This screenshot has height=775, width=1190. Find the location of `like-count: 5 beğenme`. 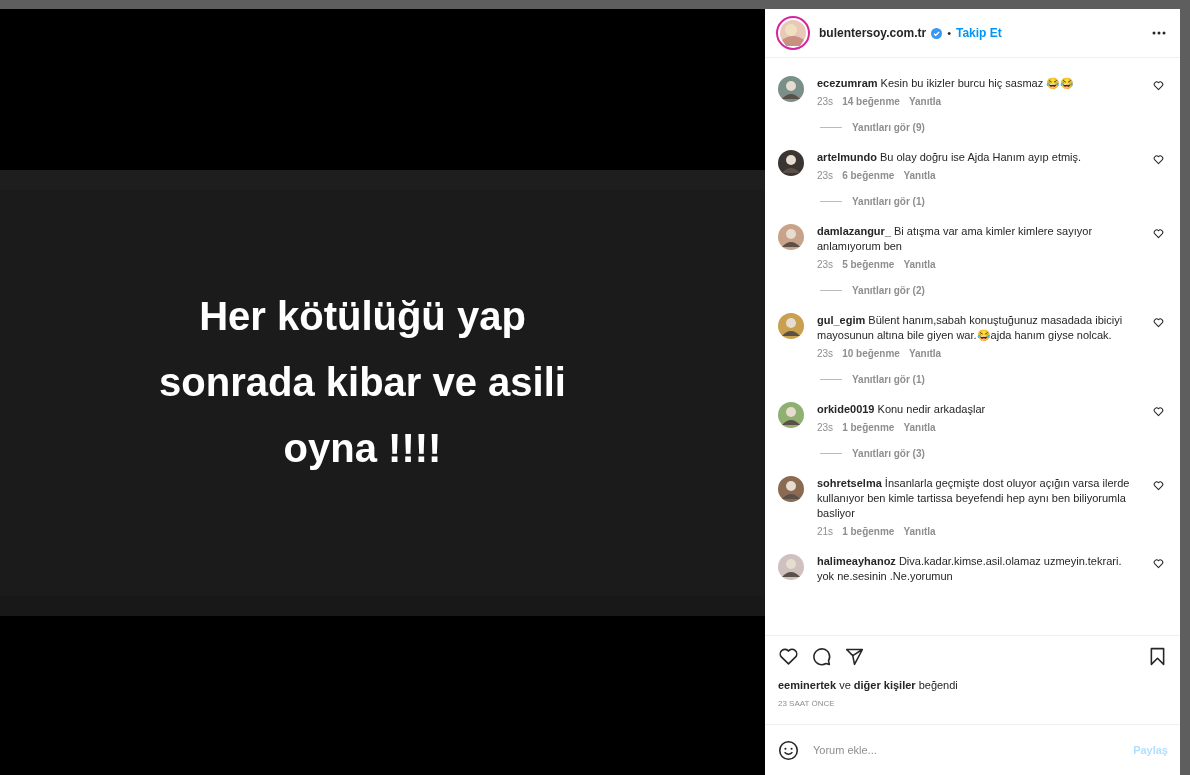

like-count: 5 beğenme is located at coordinates (868, 264).